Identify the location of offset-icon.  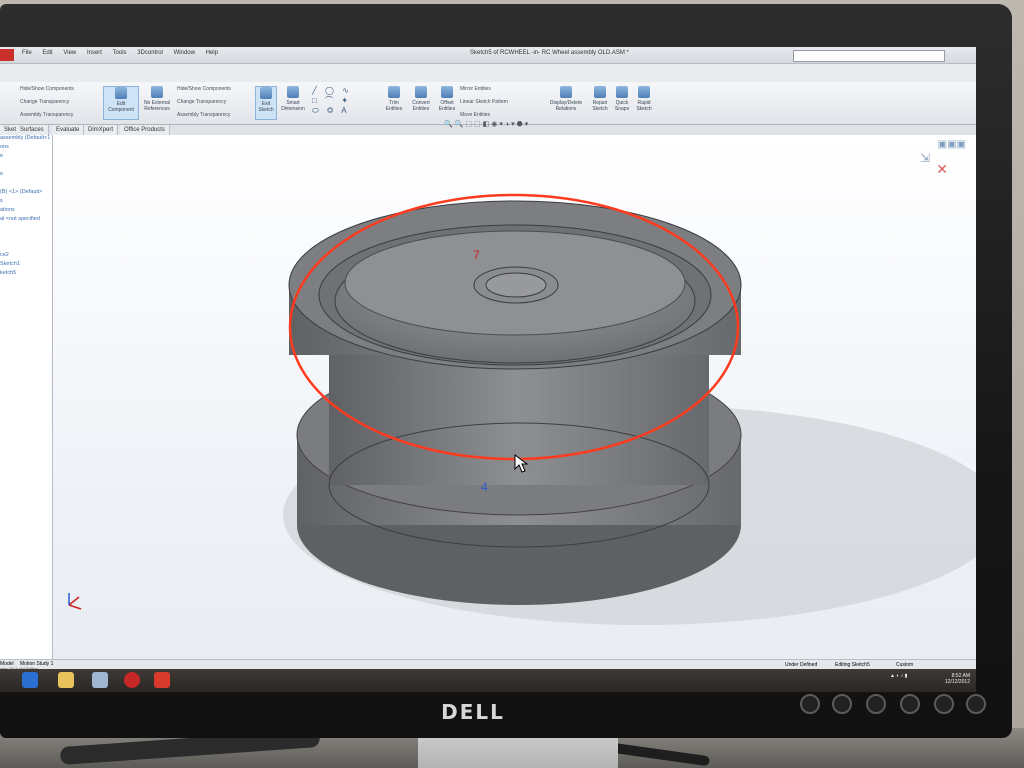
(447, 92).